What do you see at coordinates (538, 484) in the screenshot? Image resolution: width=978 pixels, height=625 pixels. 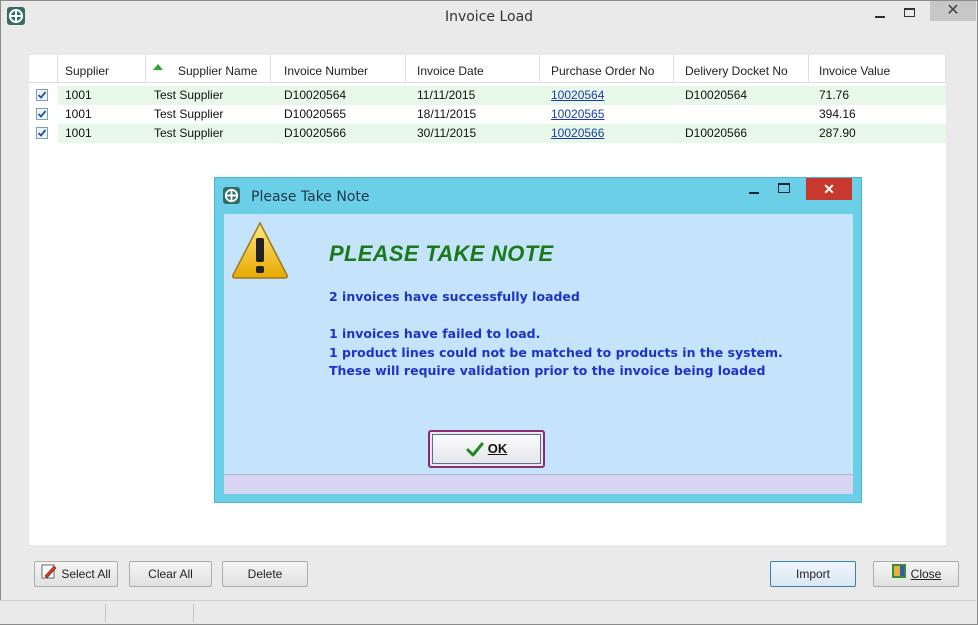 I see `dialog-status-strip` at bounding box center [538, 484].